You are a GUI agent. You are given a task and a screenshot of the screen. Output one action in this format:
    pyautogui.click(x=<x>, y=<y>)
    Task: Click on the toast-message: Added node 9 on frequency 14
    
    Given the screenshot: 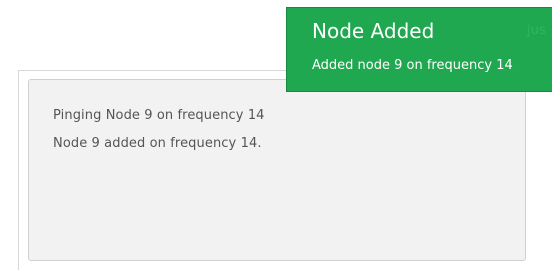 What is the action you would take?
    pyautogui.click(x=412, y=65)
    